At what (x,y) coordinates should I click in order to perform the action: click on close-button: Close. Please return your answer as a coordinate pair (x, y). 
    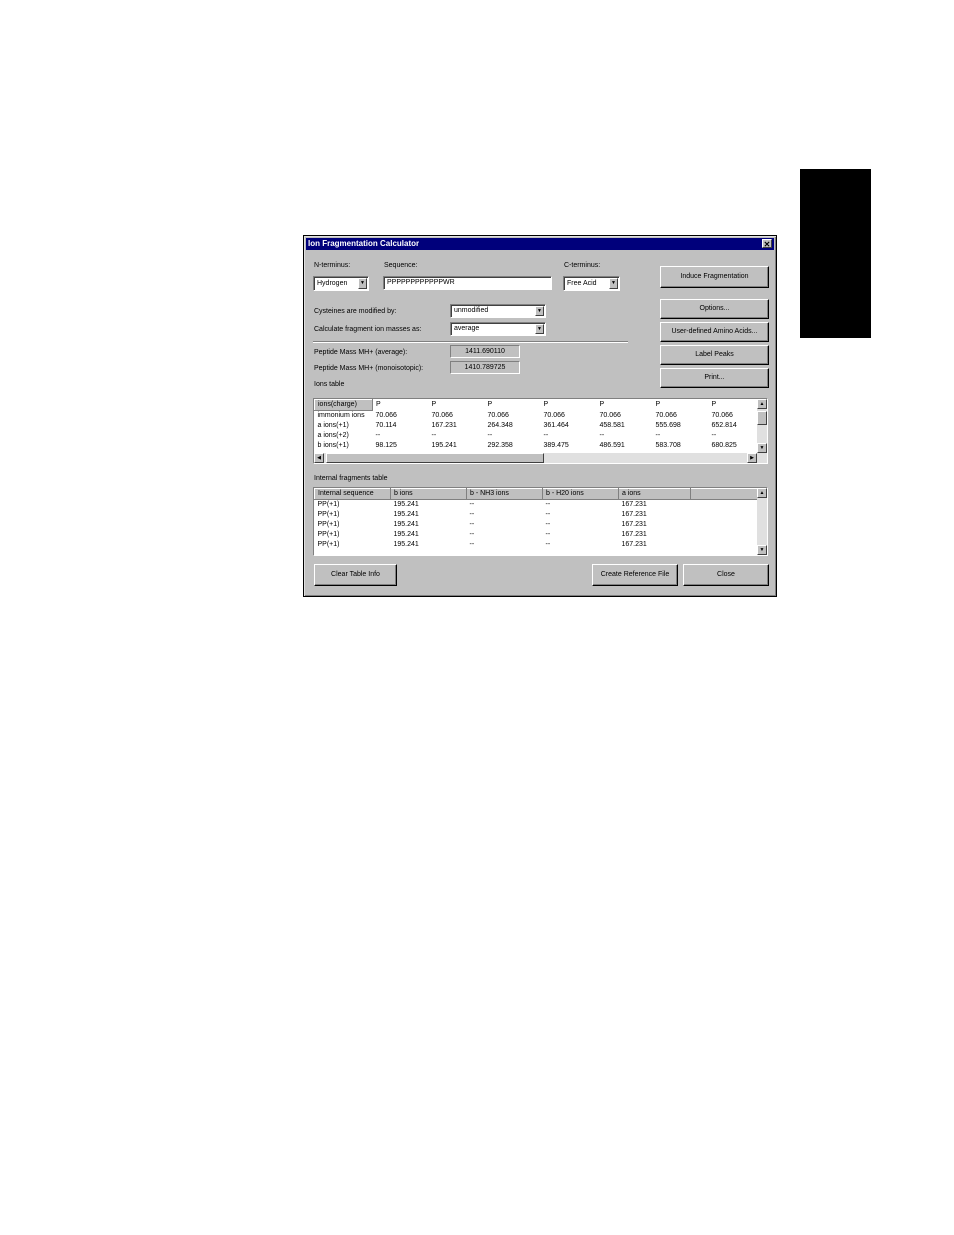
    Looking at the image, I should click on (726, 575).